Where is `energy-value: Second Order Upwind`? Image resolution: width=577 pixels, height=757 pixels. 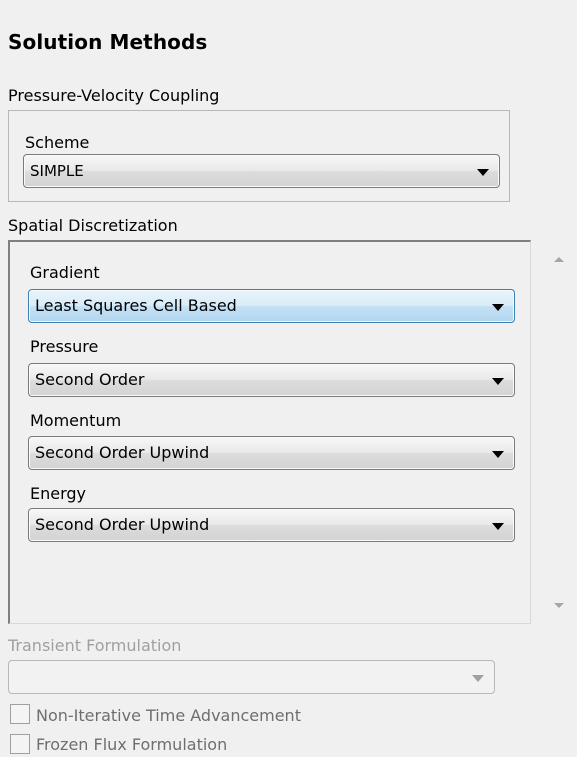 energy-value: Second Order Upwind is located at coordinates (122, 524).